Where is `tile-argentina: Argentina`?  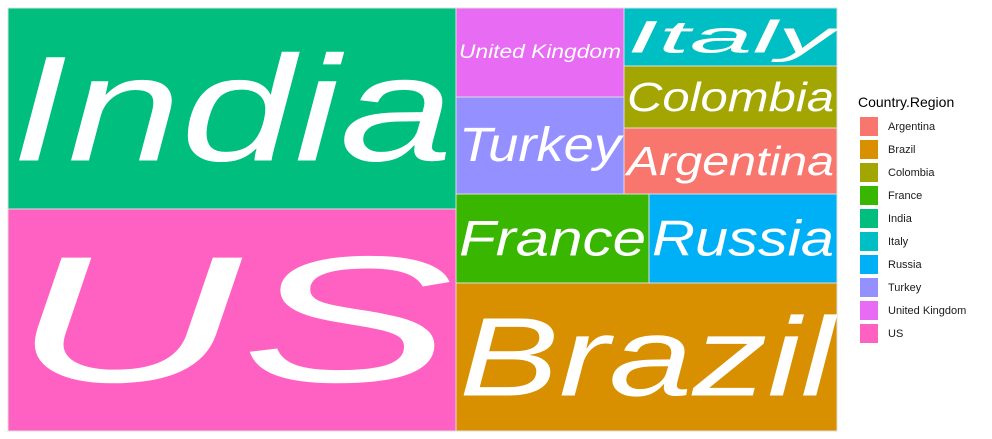 tile-argentina: Argentina is located at coordinates (730, 161).